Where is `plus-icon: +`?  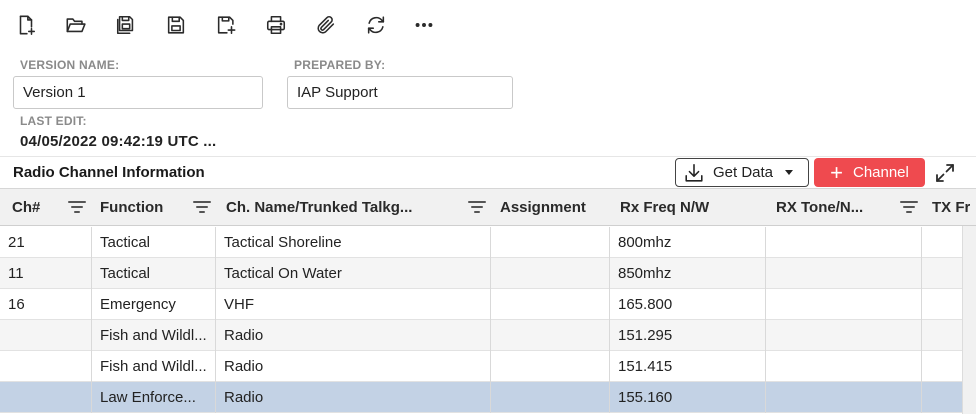
plus-icon: + is located at coordinates (836, 172).